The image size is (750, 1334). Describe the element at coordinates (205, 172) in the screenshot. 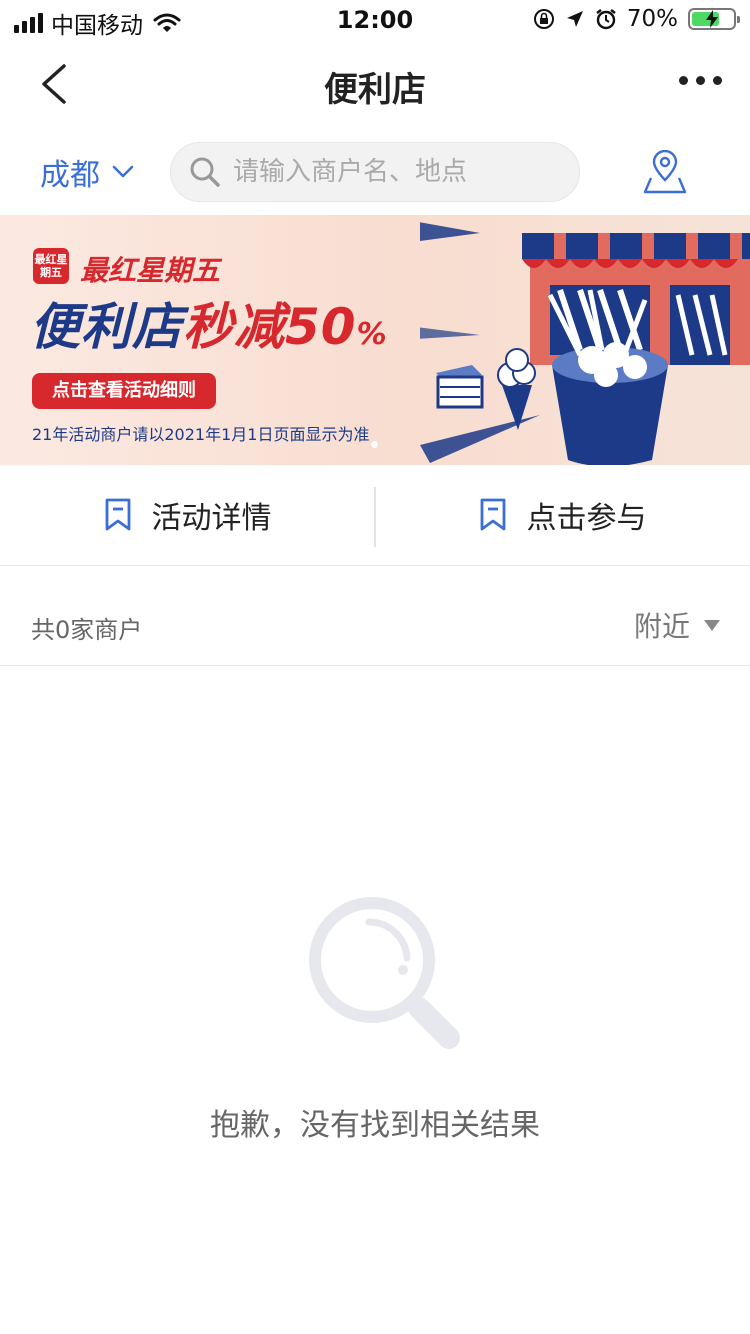

I see `search-icon` at that location.